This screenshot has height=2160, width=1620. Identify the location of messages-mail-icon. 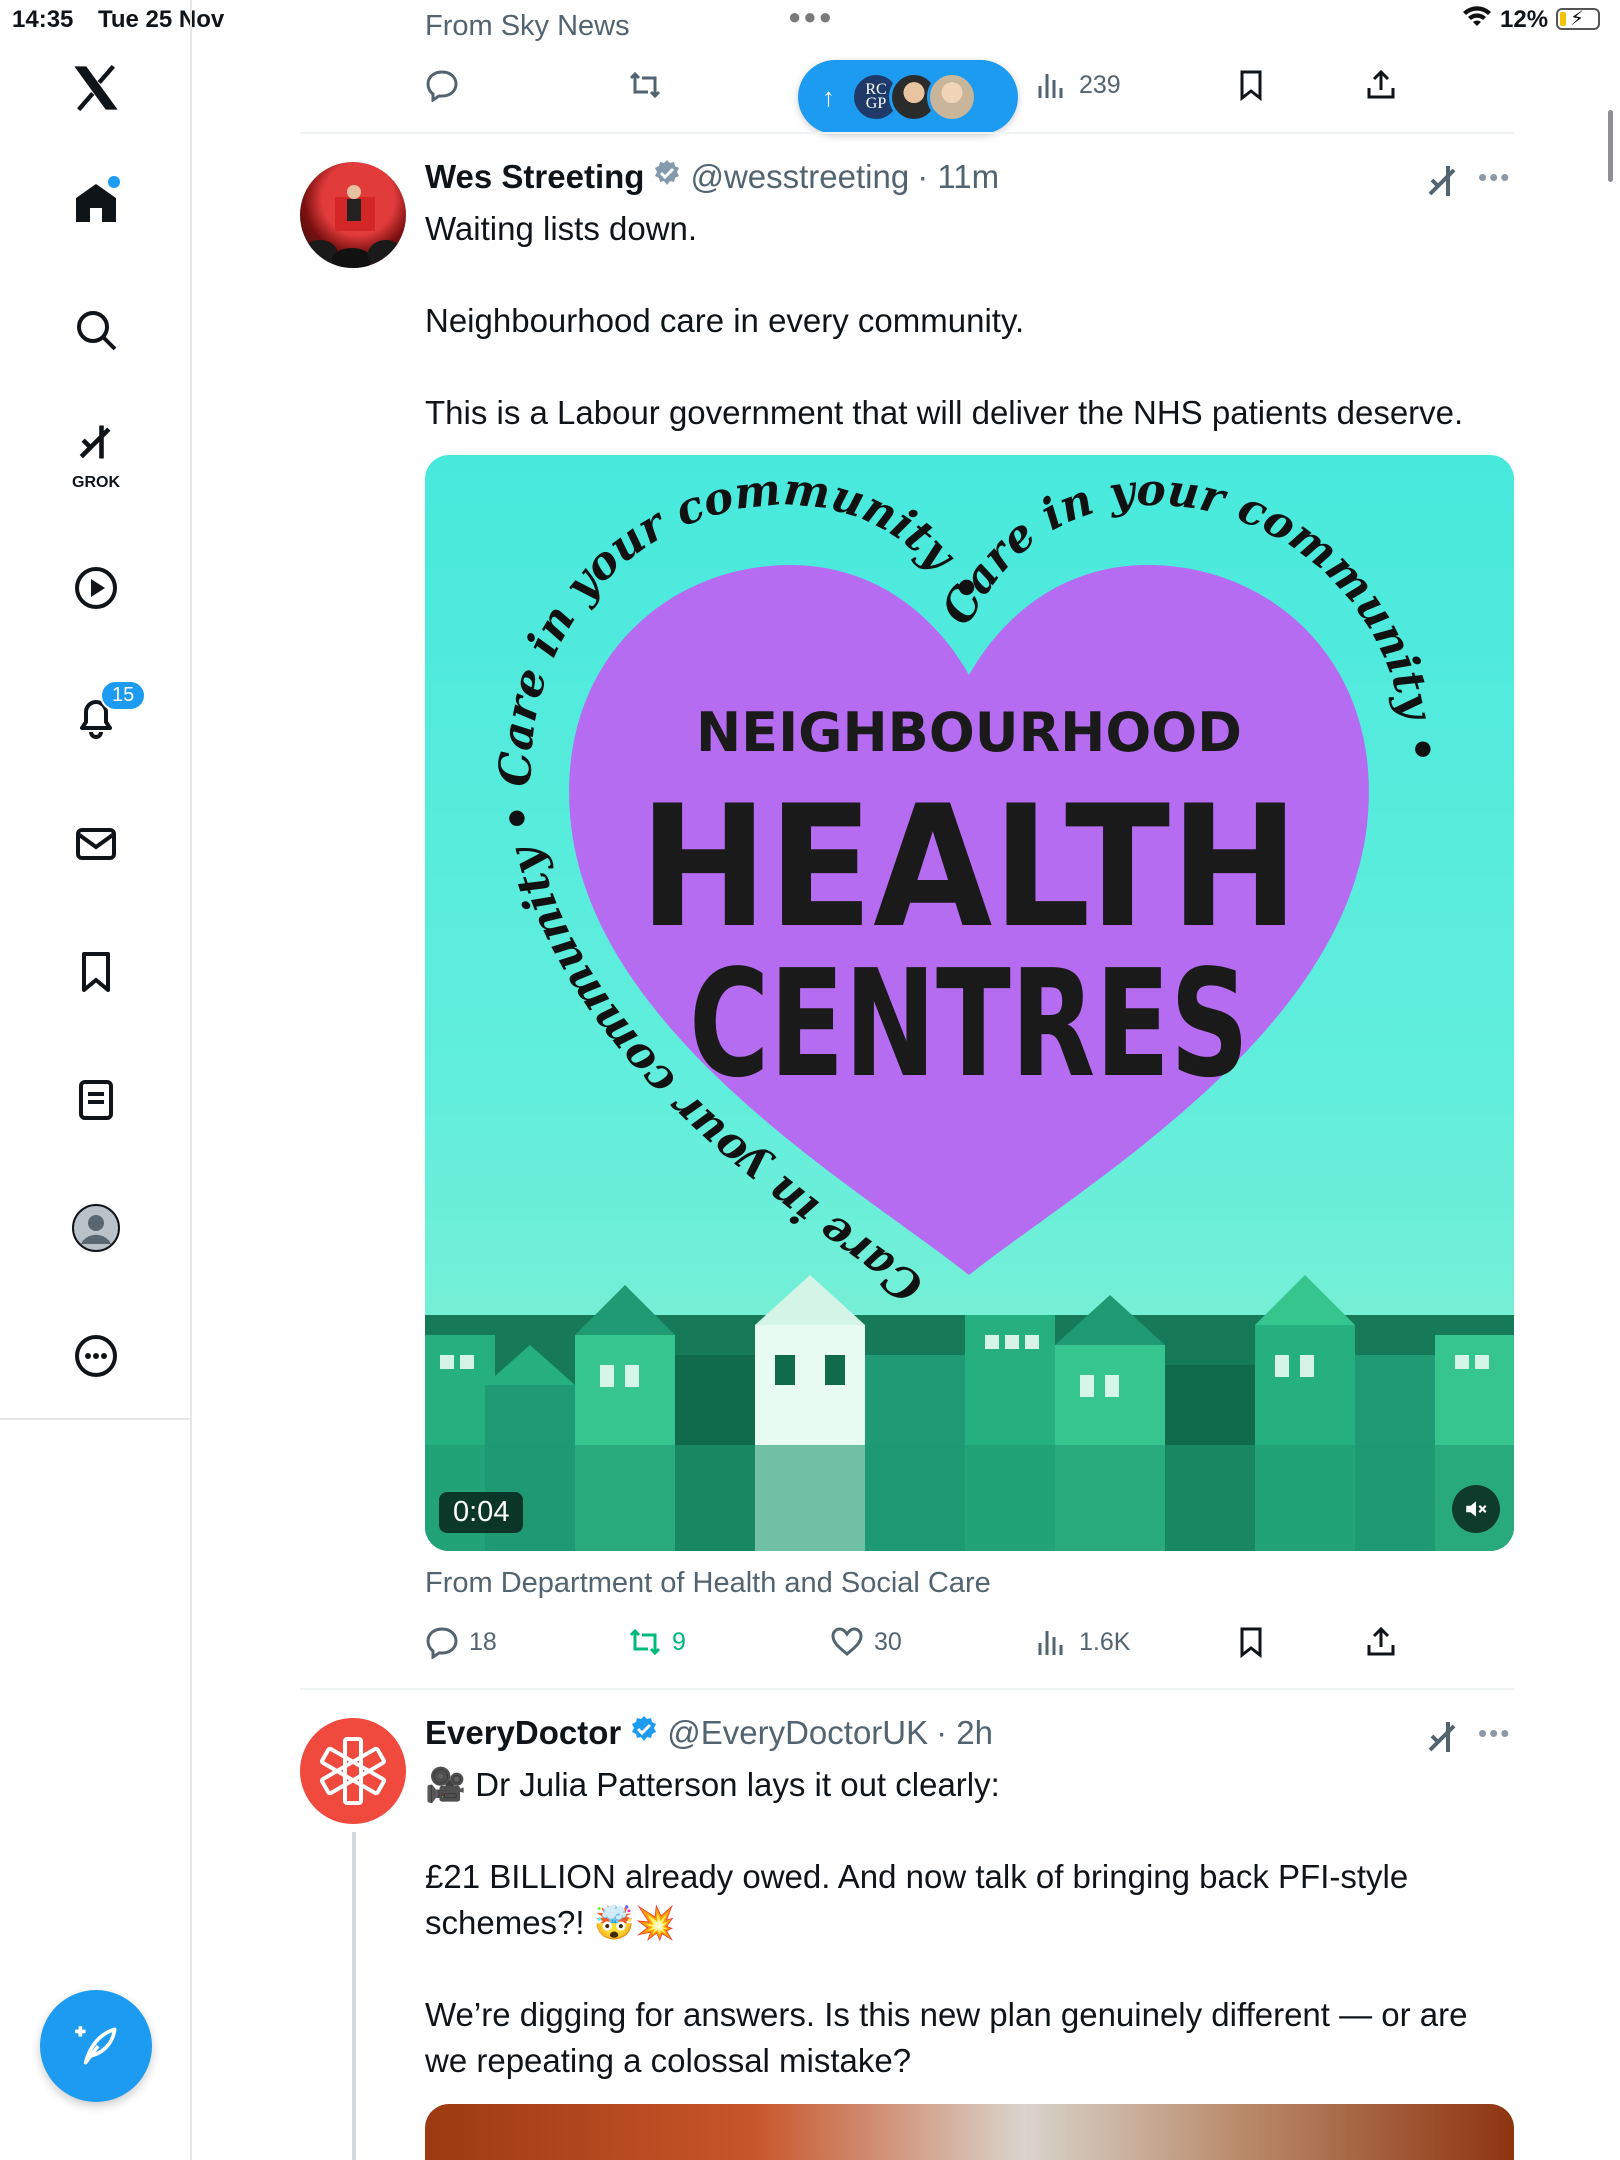
(96, 844).